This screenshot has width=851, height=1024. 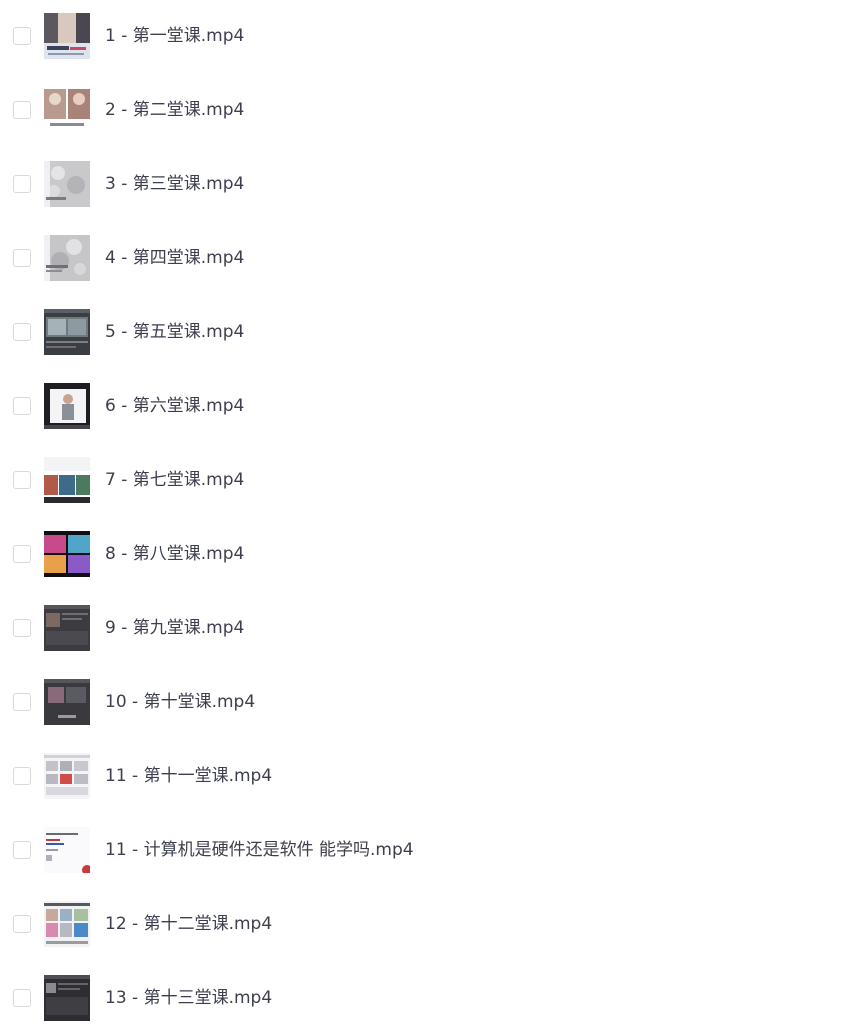 I want to click on file-name: 12 - 第十二堂课.mp4, so click(x=188, y=924).